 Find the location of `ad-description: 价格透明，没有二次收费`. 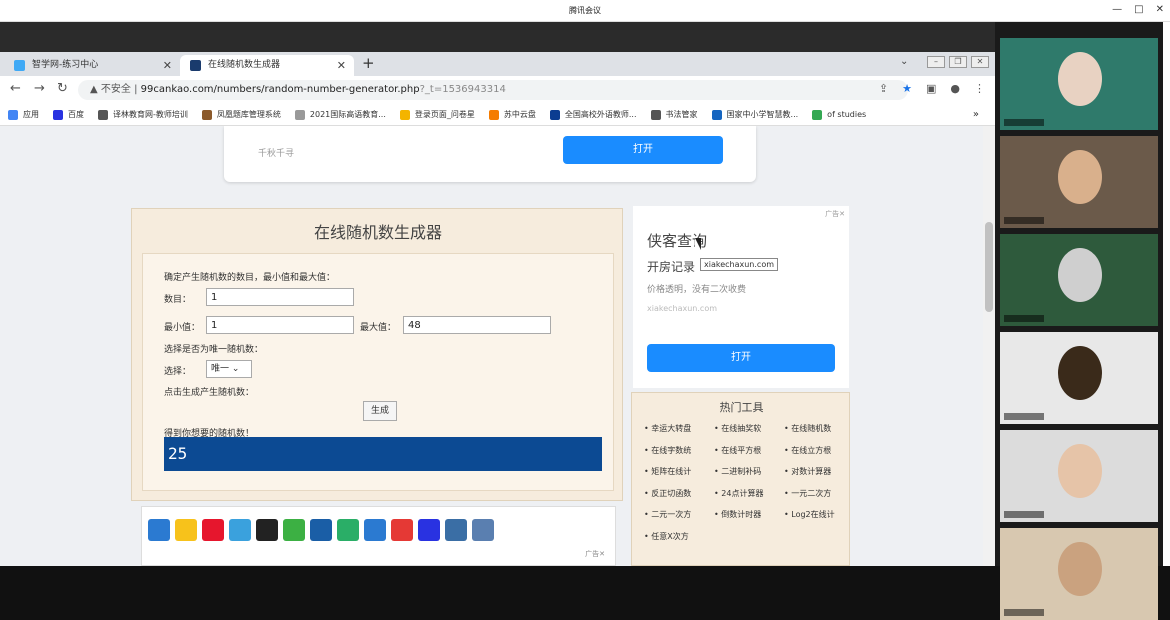

ad-description: 价格透明，没有二次收费 is located at coordinates (697, 290).